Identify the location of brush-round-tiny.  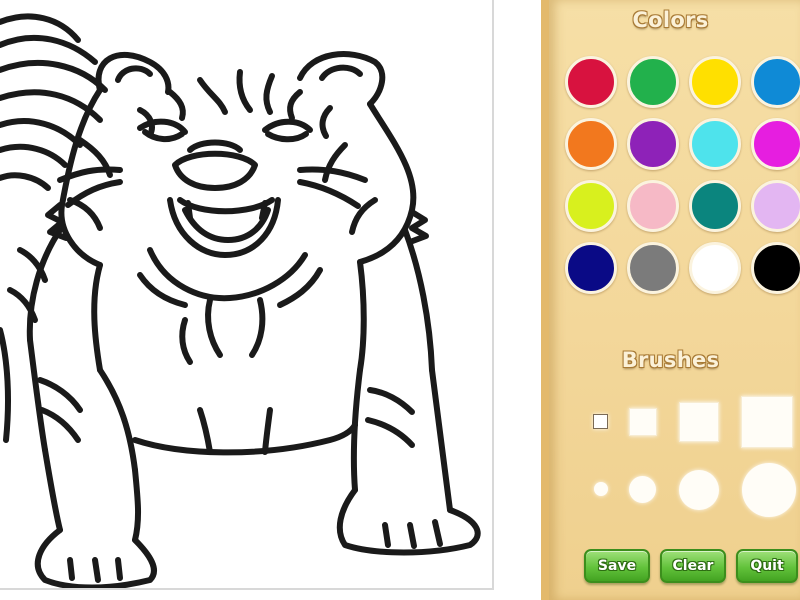
(601, 489).